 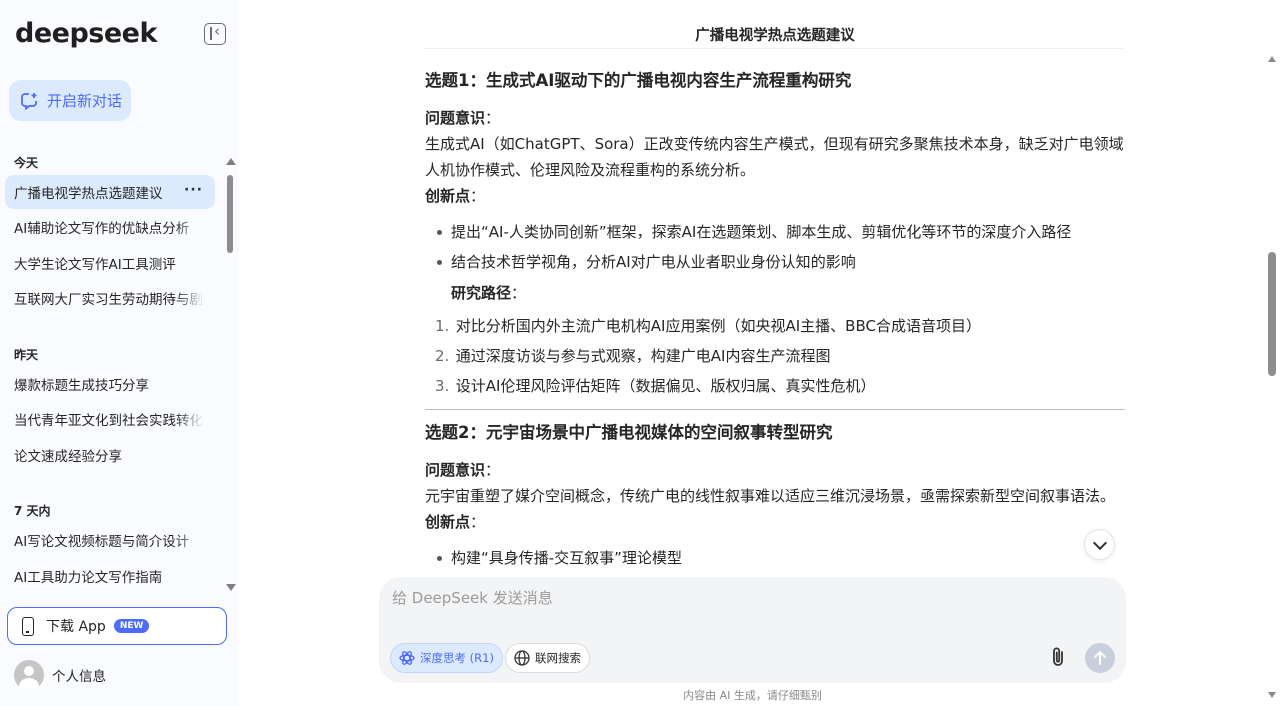 What do you see at coordinates (775, 409) in the screenshot?
I see `section-divider` at bounding box center [775, 409].